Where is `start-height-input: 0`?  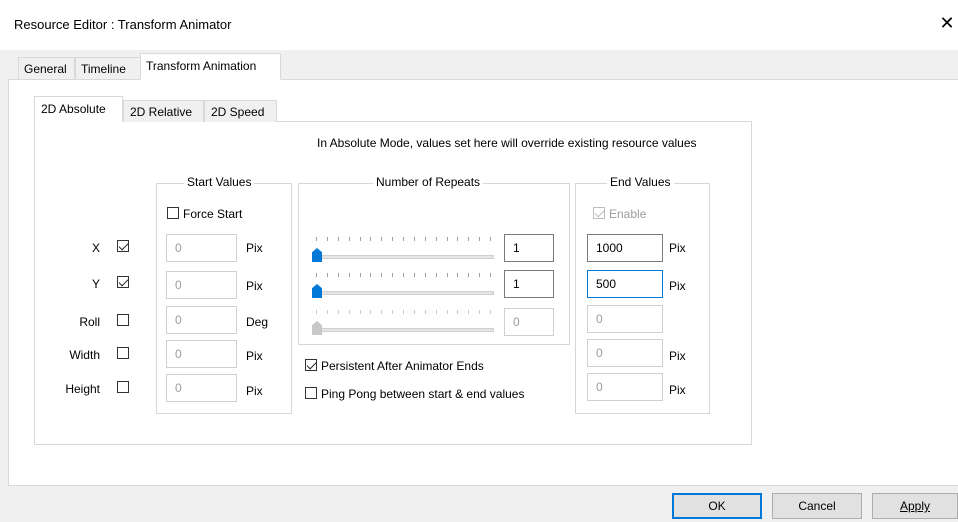
start-height-input: 0 is located at coordinates (201, 388).